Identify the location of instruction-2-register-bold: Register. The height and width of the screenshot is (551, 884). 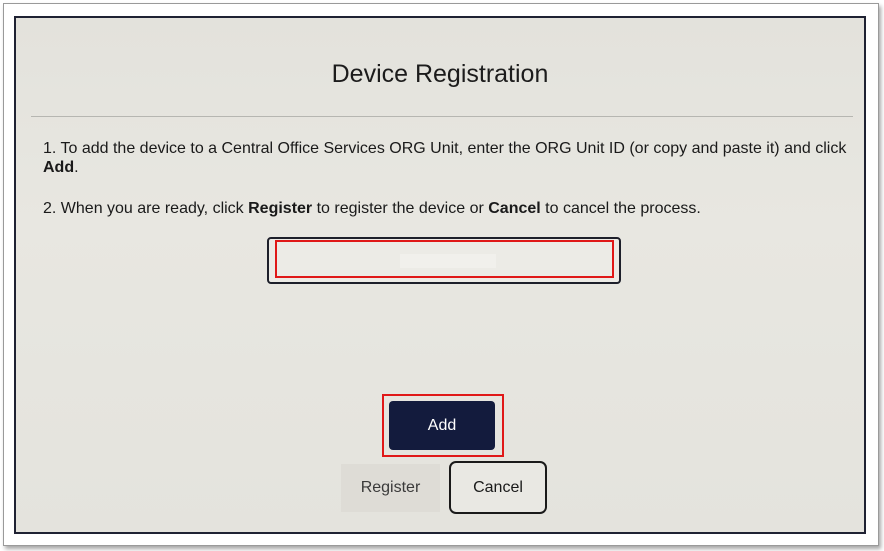
(280, 208).